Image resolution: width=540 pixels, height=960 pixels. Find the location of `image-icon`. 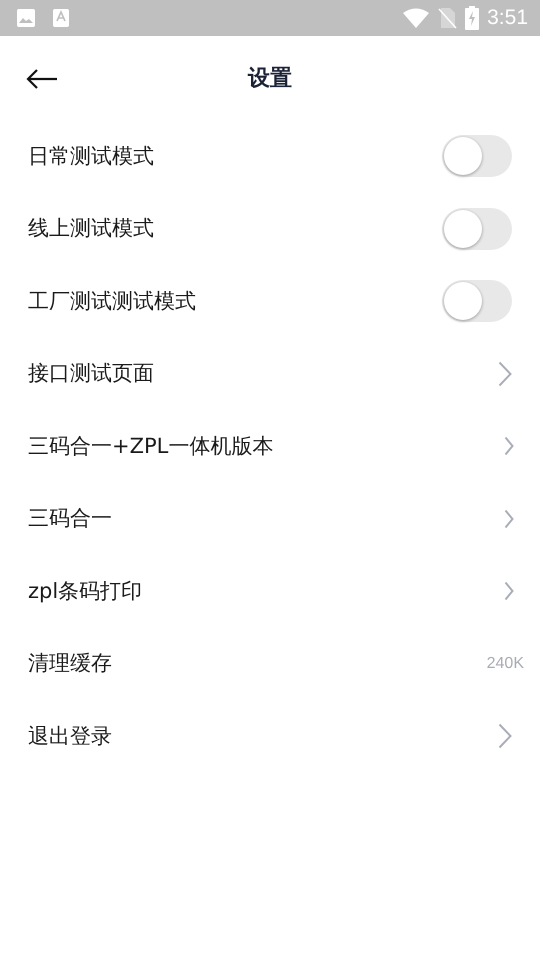

image-icon is located at coordinates (26, 18).